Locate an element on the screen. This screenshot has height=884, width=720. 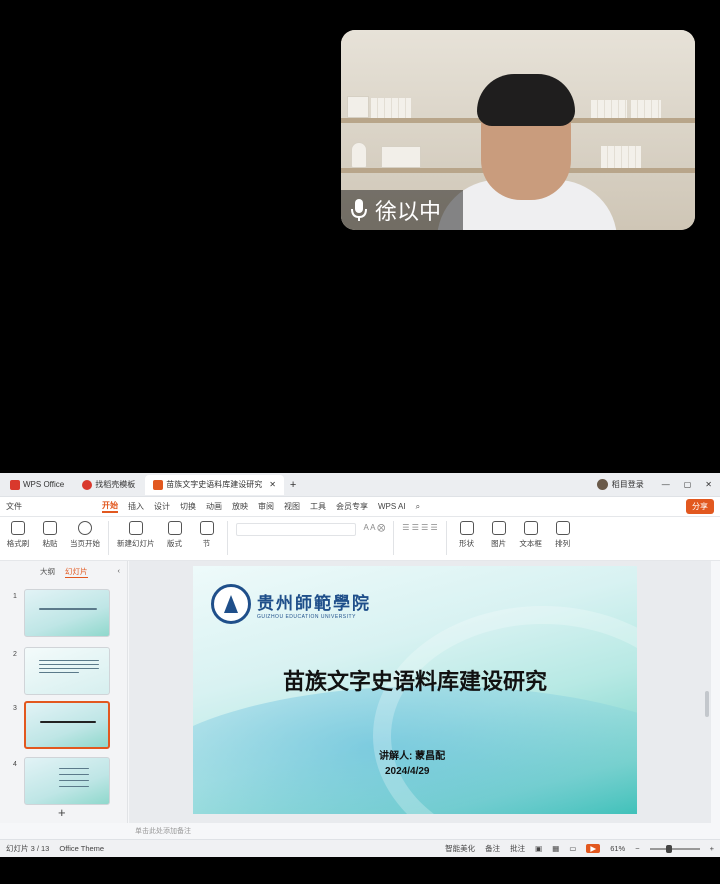
ribbon-label: 粘贴 is located at coordinates (50, 543).